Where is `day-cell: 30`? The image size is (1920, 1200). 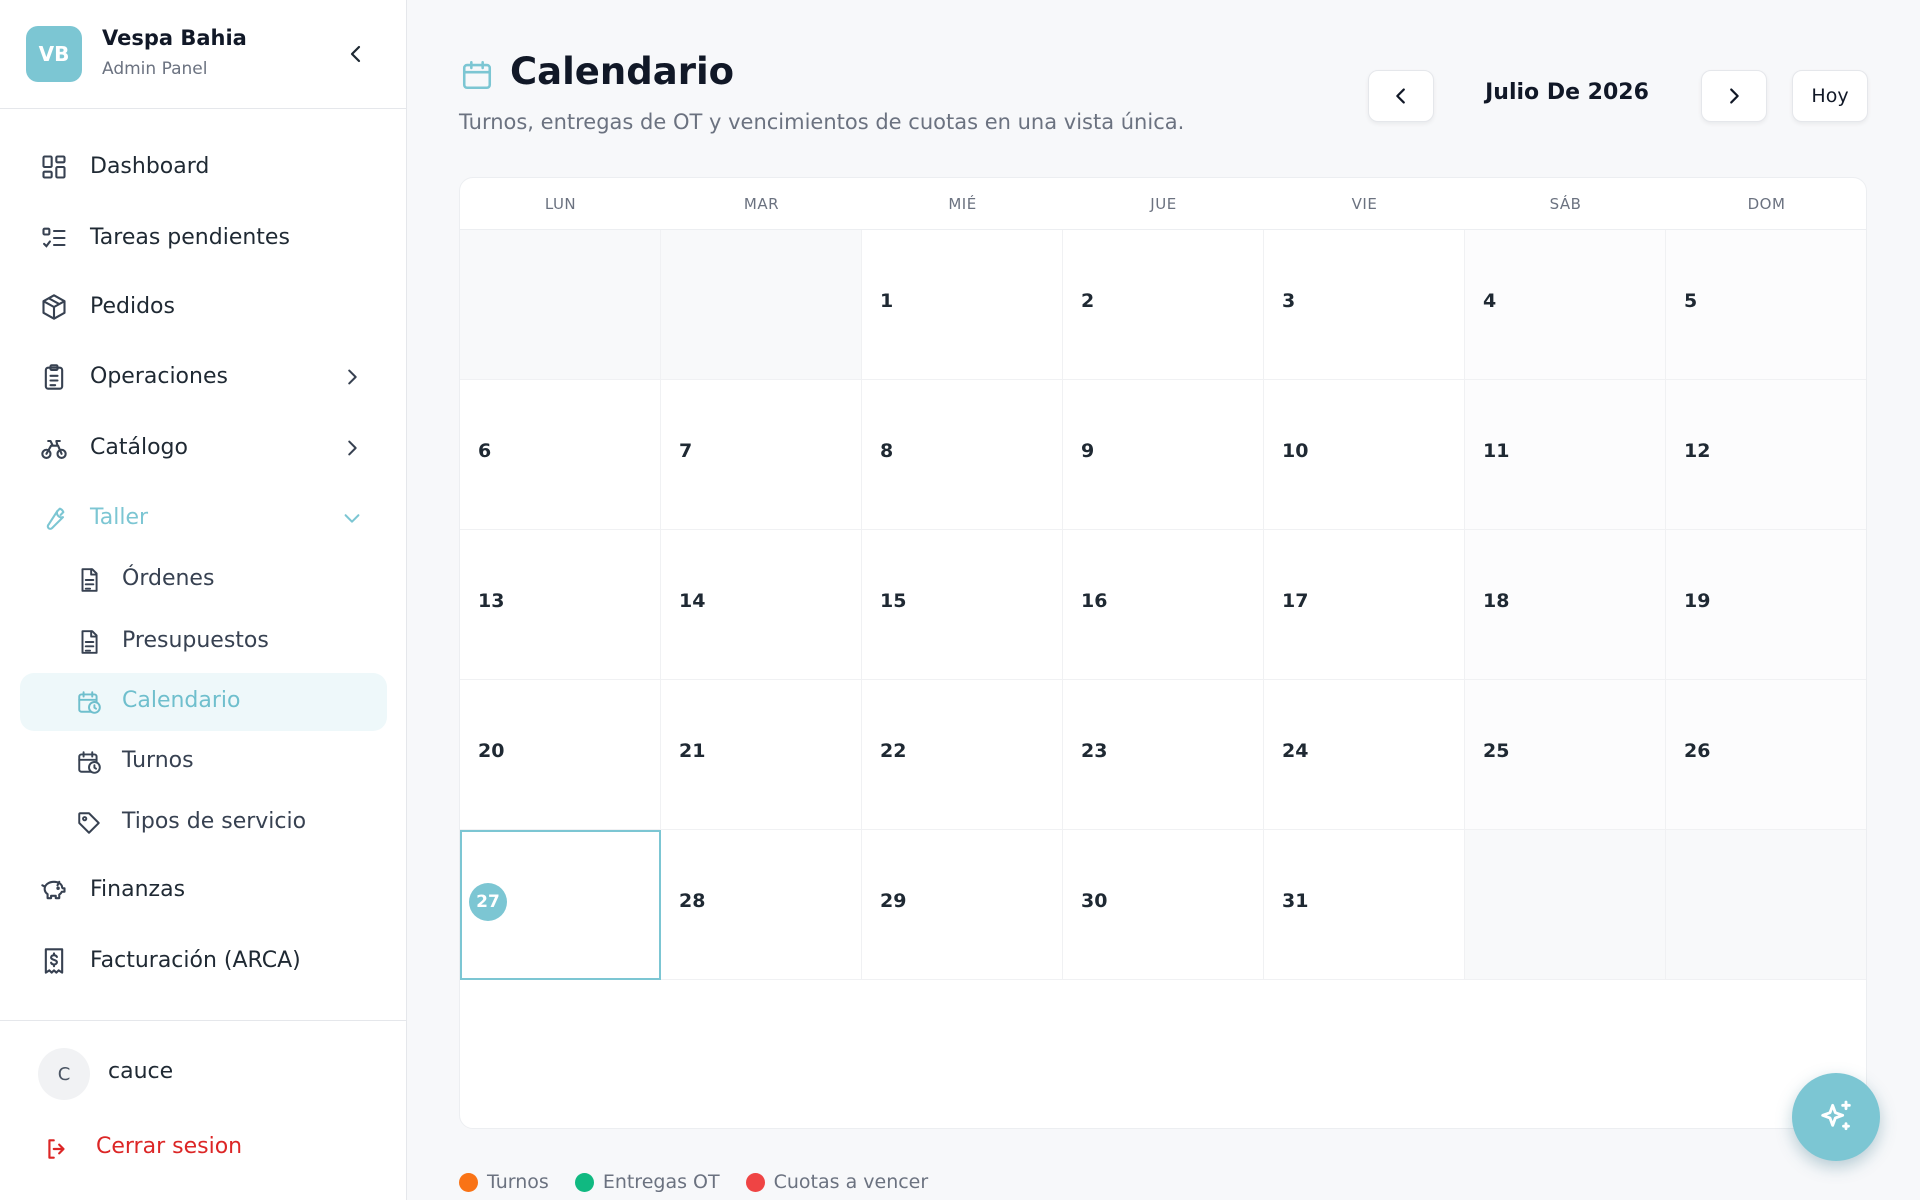 day-cell: 30 is located at coordinates (1163, 905).